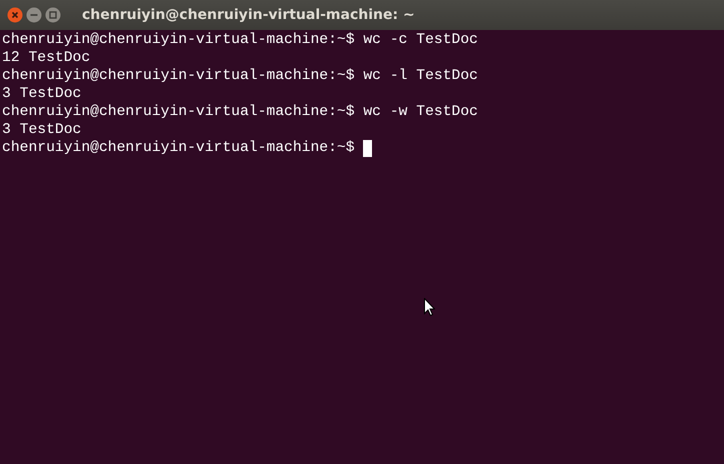 Image resolution: width=724 pixels, height=464 pixels. I want to click on maximize-icon, so click(53, 15).